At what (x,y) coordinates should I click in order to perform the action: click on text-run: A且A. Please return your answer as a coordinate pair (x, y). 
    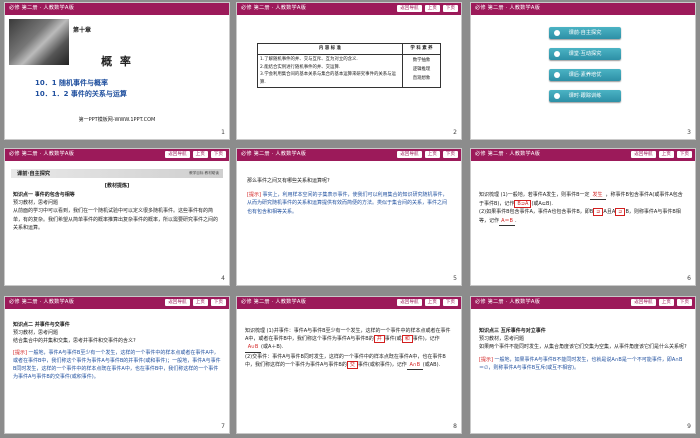
    Looking at the image, I should click on (609, 212).